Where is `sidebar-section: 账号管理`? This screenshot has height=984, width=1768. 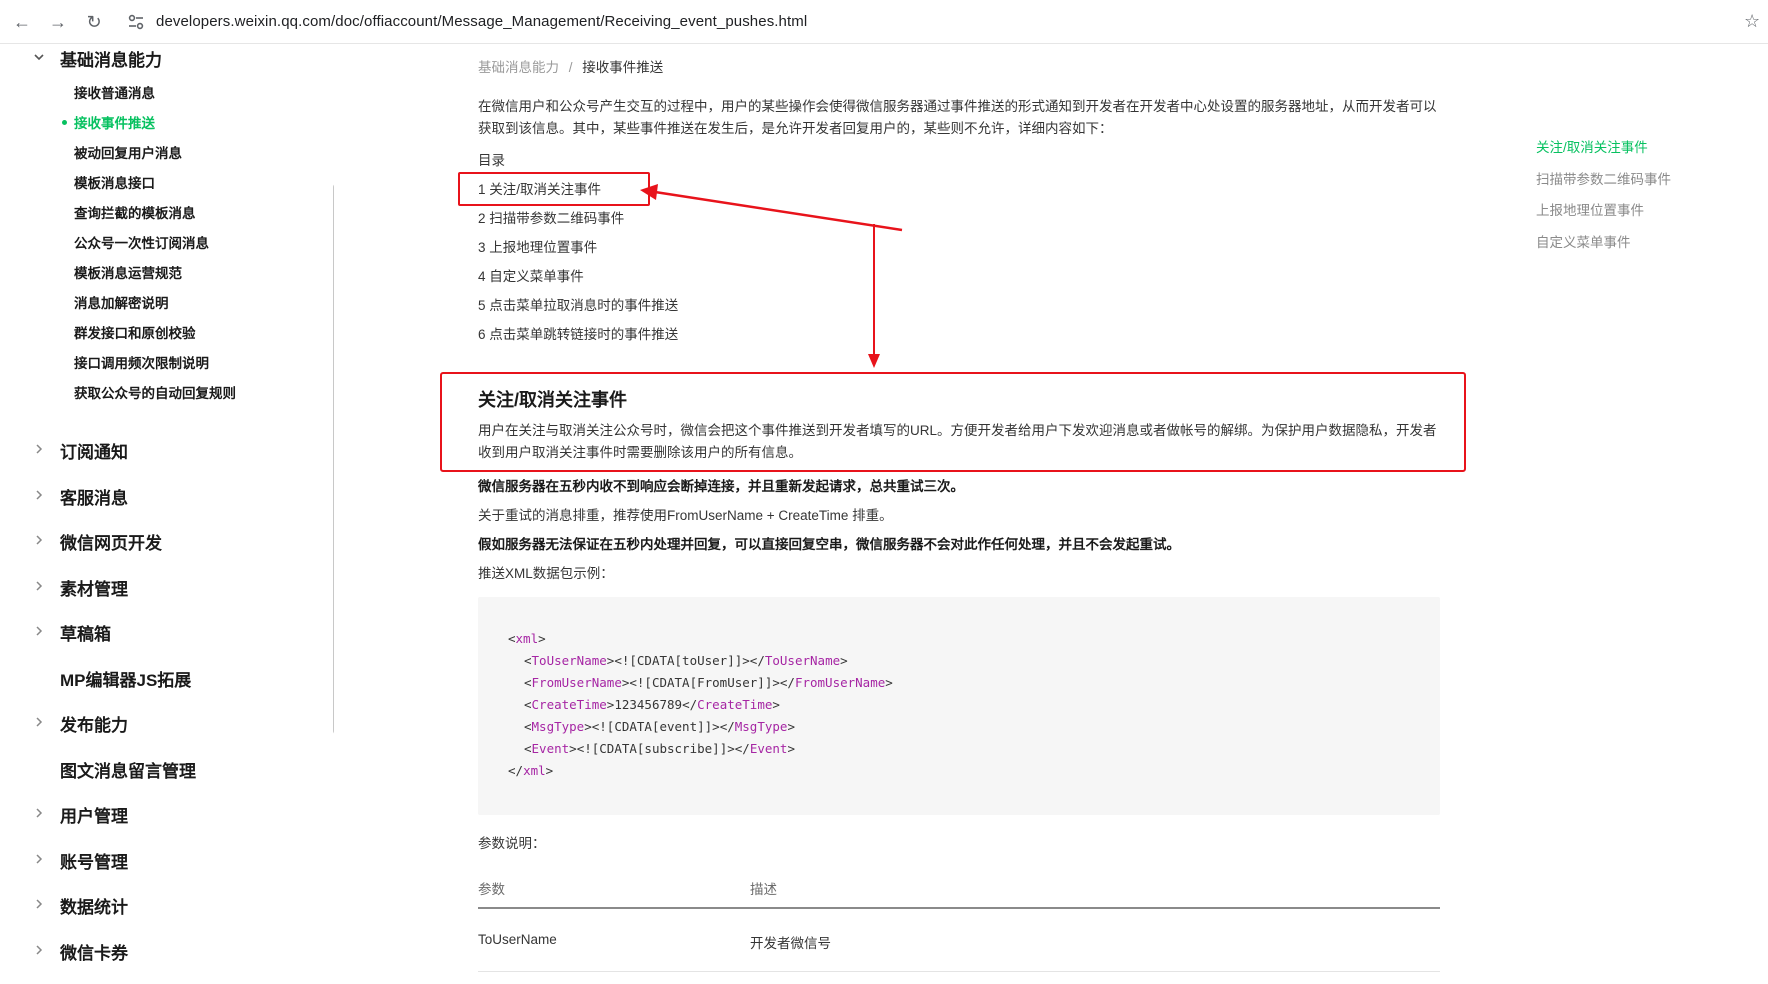 sidebar-section: 账号管理 is located at coordinates (167, 860).